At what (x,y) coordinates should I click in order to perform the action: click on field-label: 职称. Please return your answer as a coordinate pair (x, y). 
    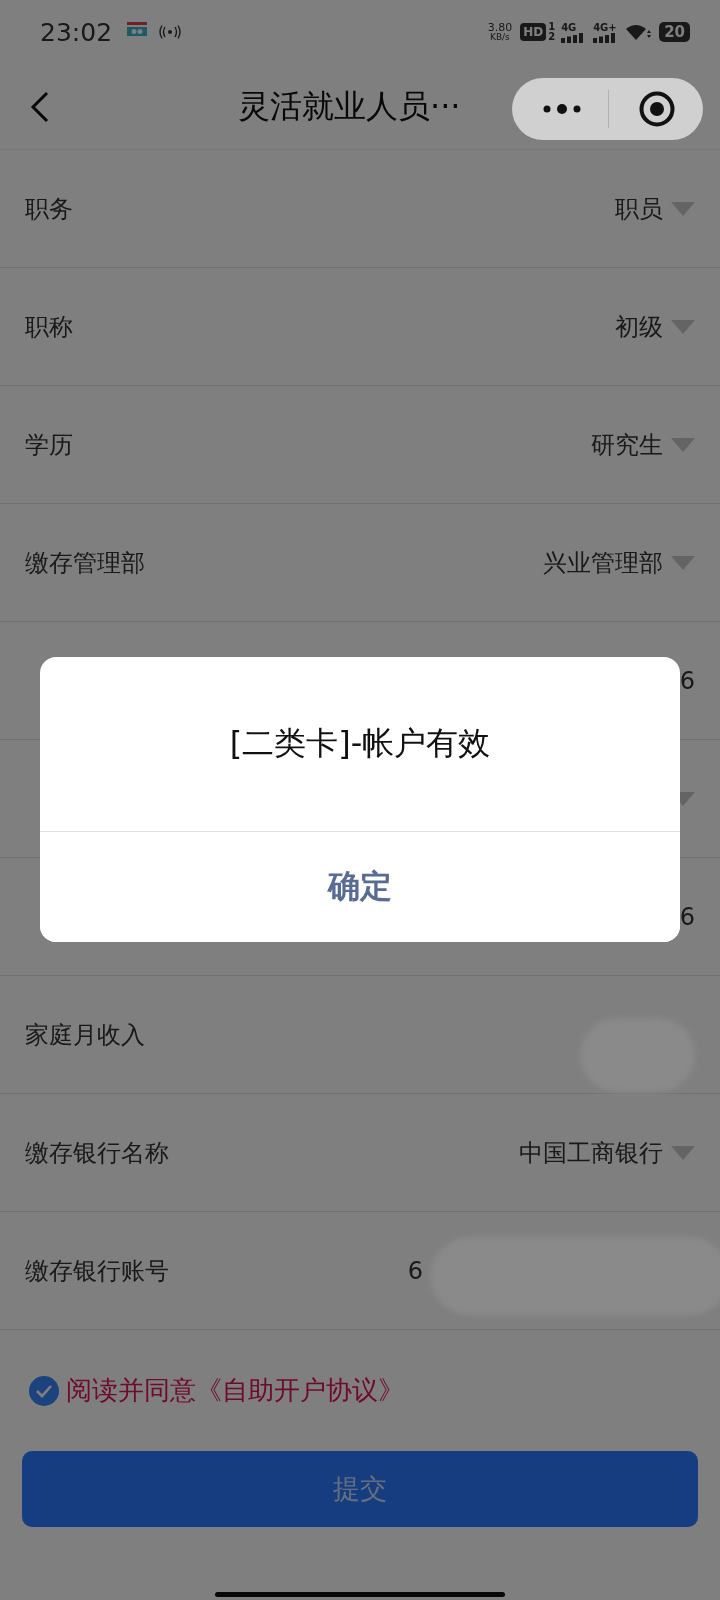
    Looking at the image, I should click on (49, 327).